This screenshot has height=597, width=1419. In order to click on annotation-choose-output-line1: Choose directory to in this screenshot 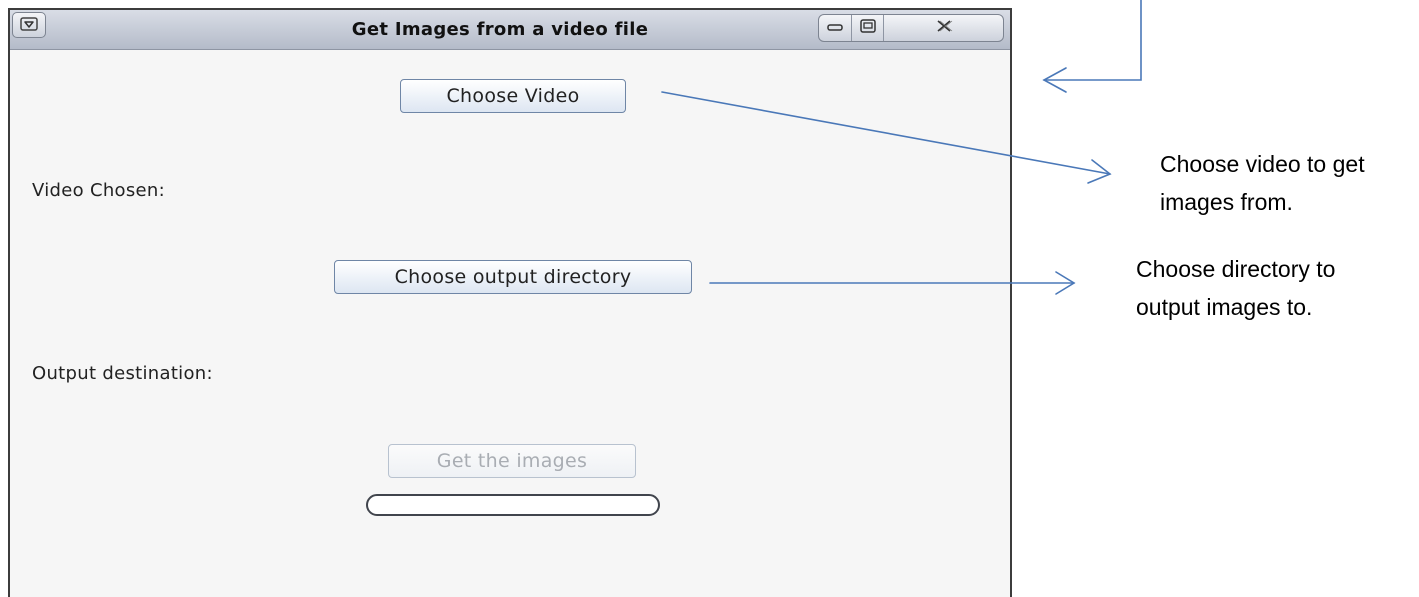, I will do `click(1236, 269)`.